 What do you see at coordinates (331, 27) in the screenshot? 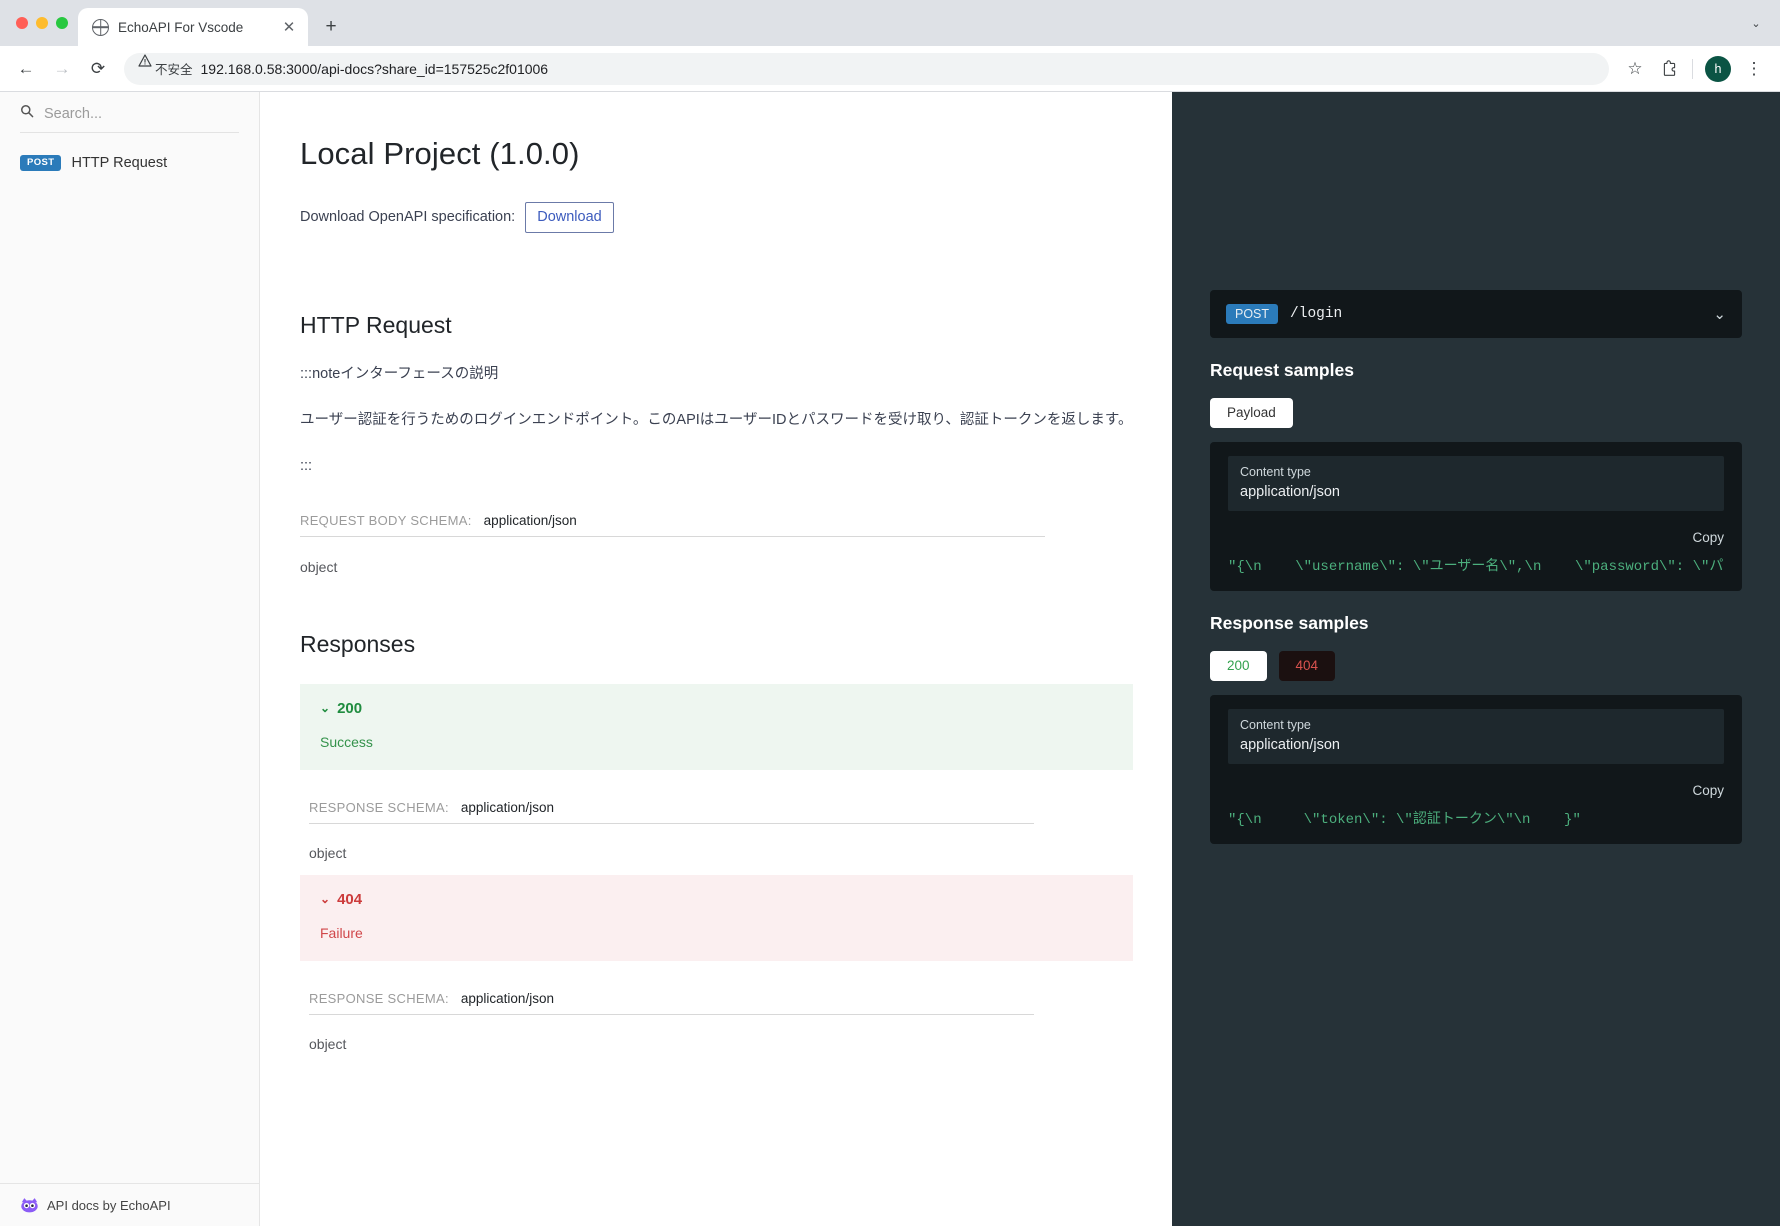
I see `new-tab-button: +` at bounding box center [331, 27].